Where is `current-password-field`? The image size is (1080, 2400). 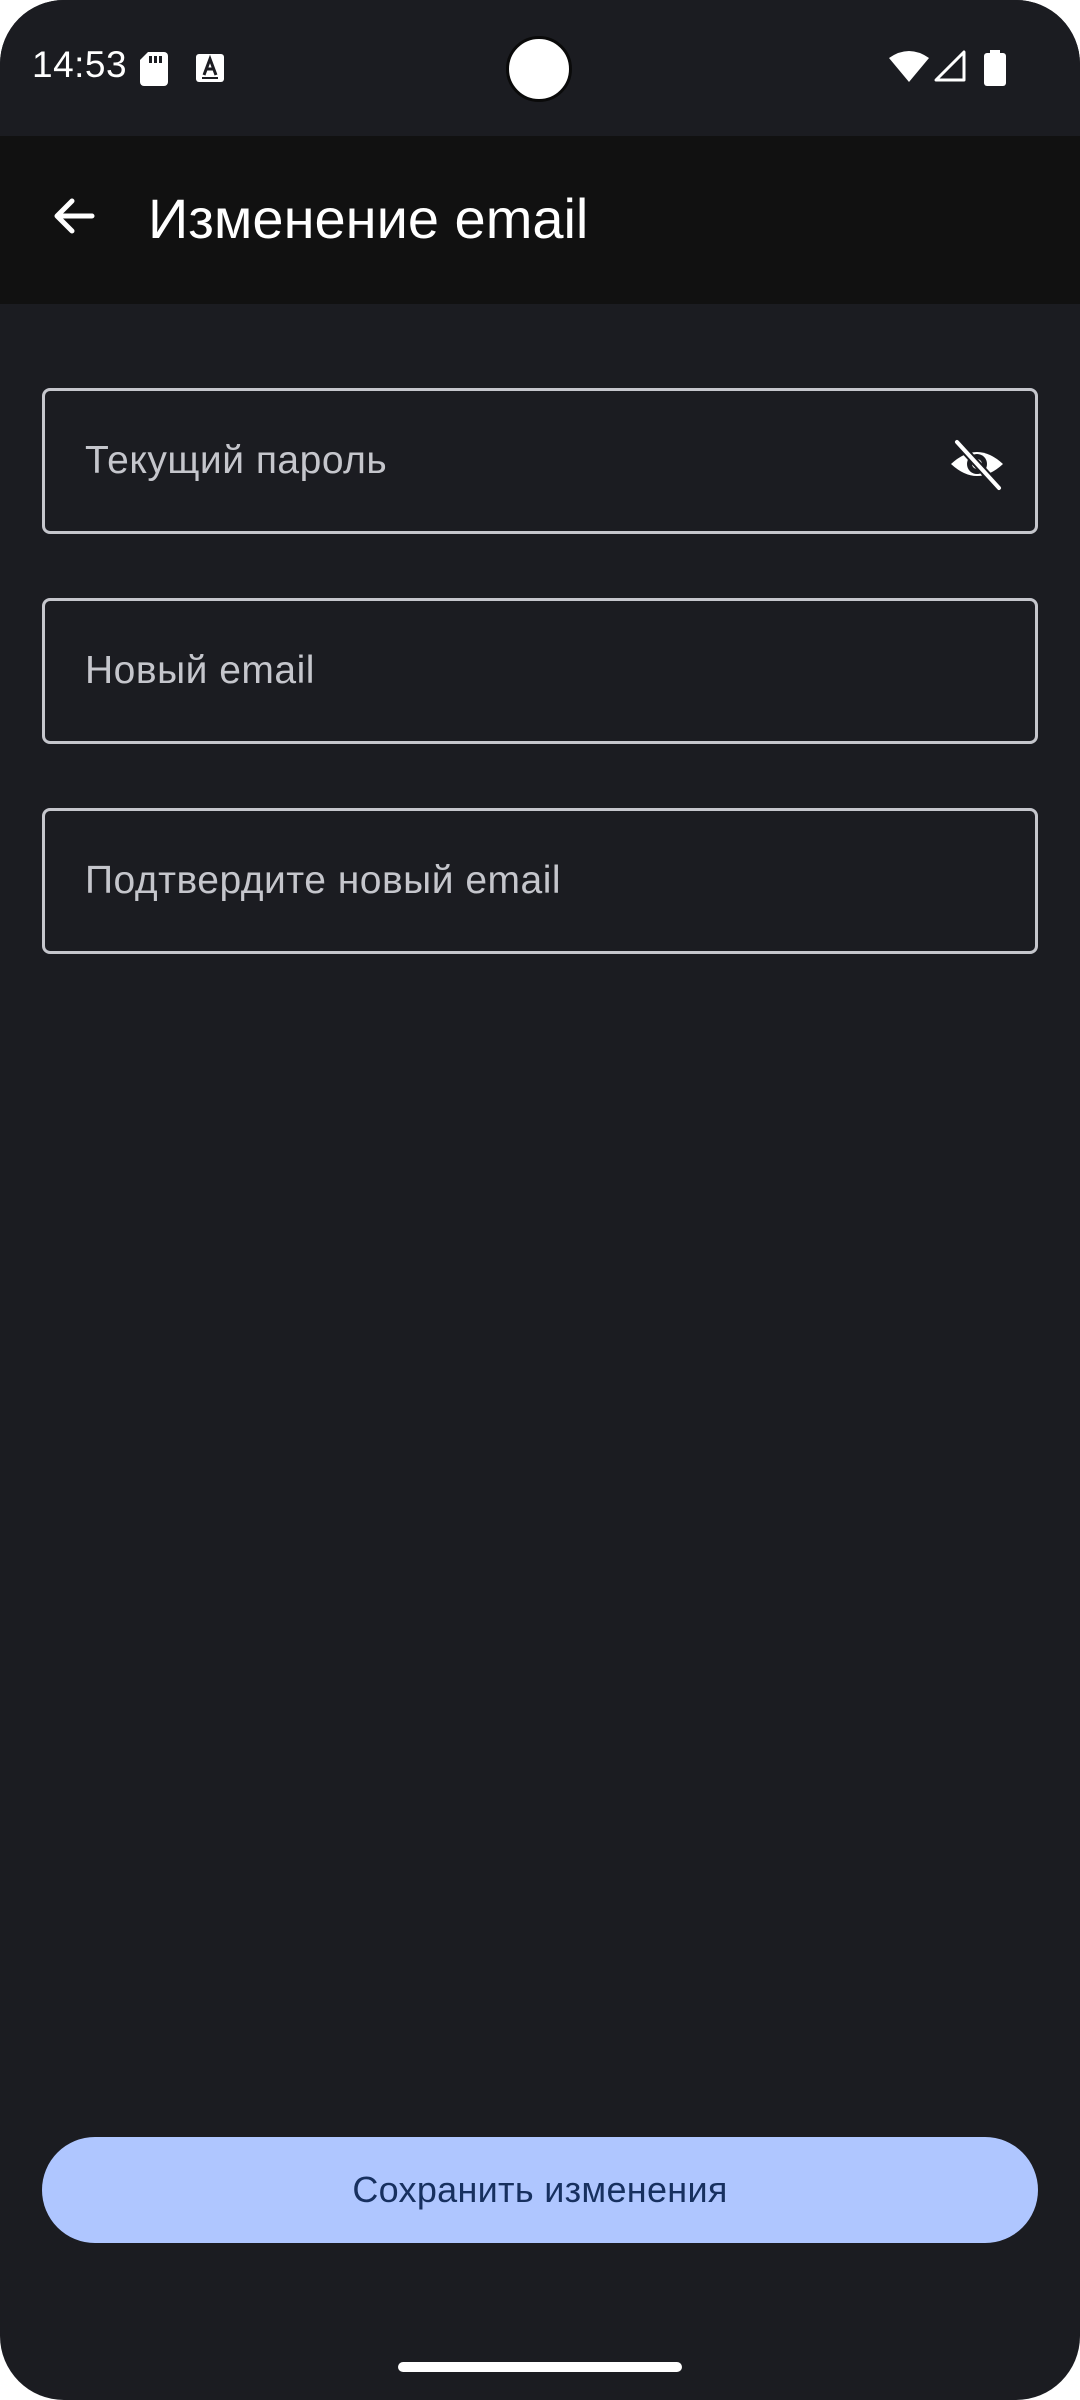 current-password-field is located at coordinates (540, 461).